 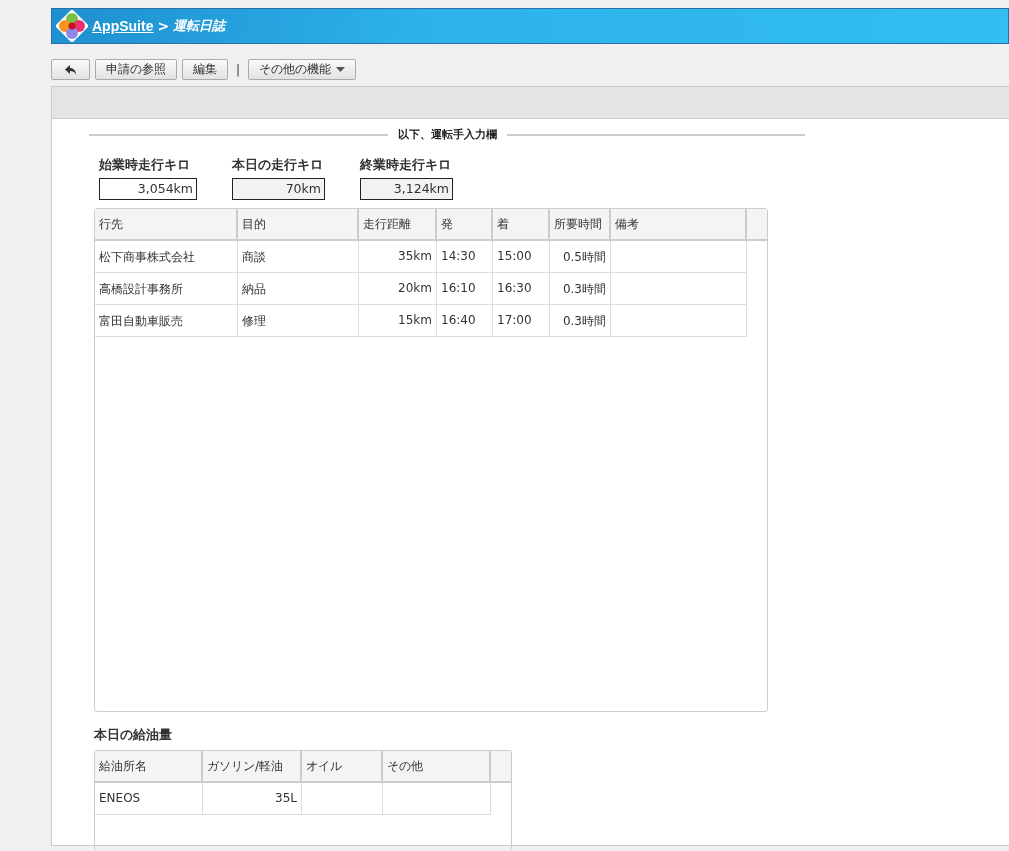 I want to click on column-header: 発, so click(x=465, y=224).